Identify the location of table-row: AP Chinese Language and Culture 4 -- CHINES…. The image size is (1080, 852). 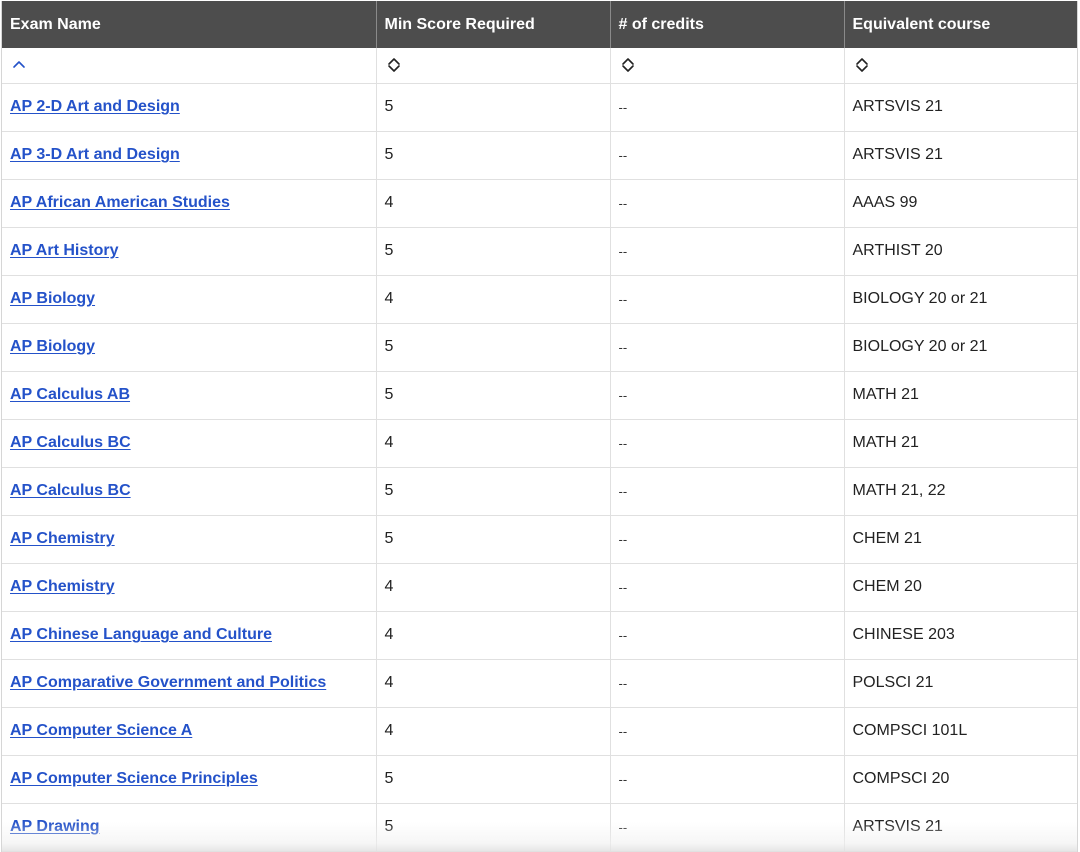
(539, 635).